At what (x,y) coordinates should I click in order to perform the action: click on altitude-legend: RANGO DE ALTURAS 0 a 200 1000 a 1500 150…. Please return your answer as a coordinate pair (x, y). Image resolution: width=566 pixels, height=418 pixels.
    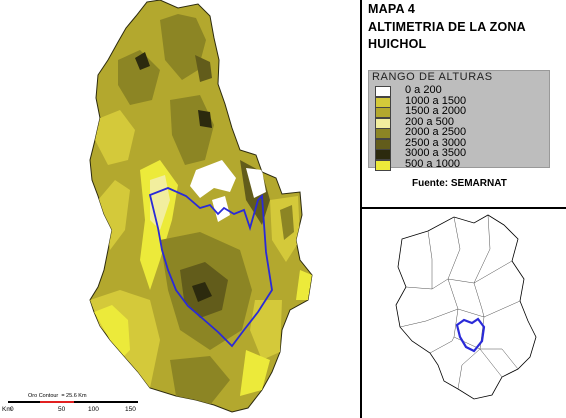
    Looking at the image, I should click on (459, 120).